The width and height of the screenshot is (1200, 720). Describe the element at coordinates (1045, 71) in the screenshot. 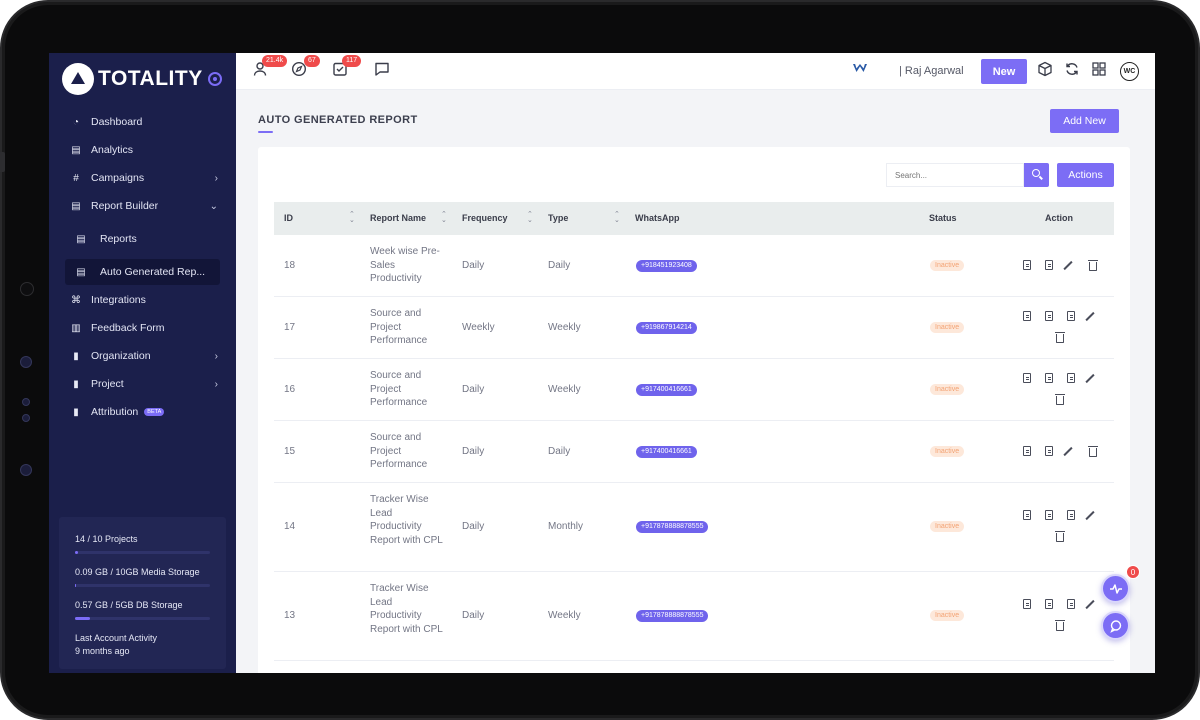

I see `cube-icon` at that location.